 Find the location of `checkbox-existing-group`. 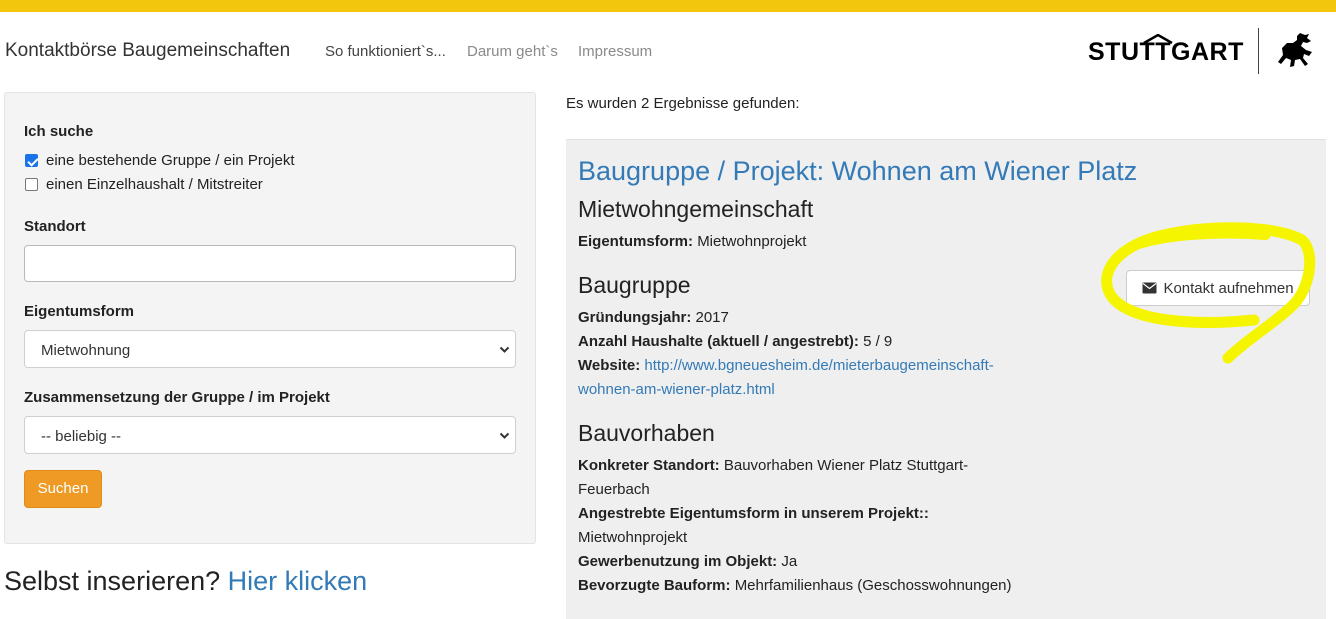

checkbox-existing-group is located at coordinates (31, 160).